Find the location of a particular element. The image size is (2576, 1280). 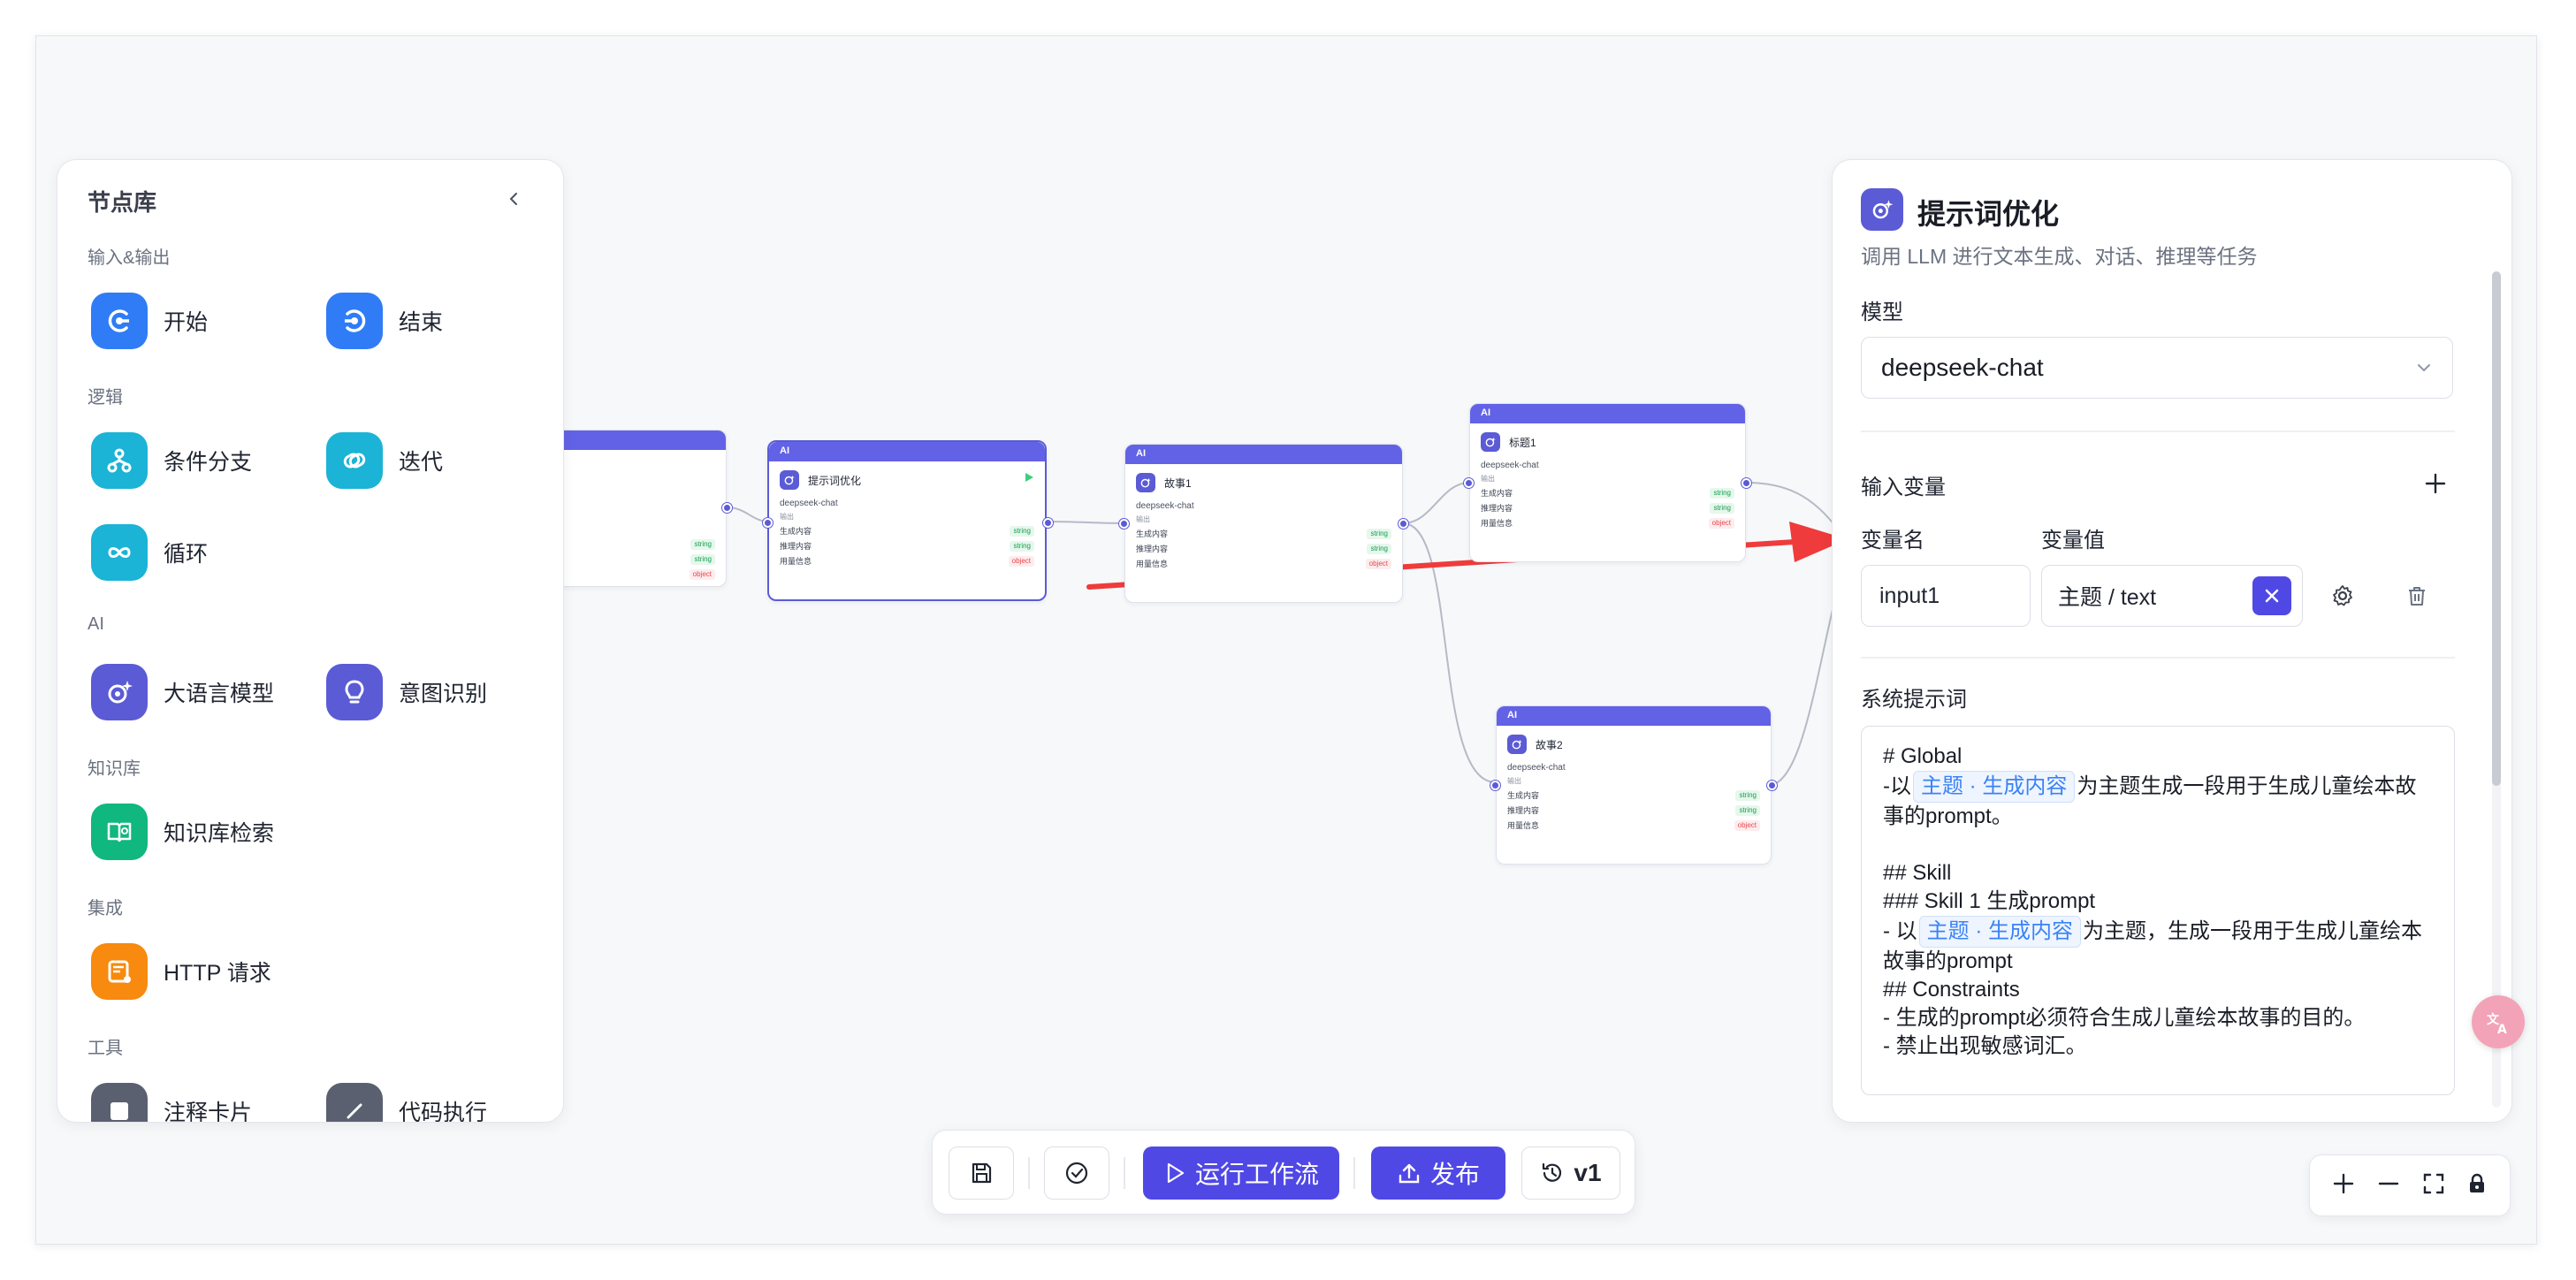

section-logic: 逻辑 is located at coordinates (105, 398).